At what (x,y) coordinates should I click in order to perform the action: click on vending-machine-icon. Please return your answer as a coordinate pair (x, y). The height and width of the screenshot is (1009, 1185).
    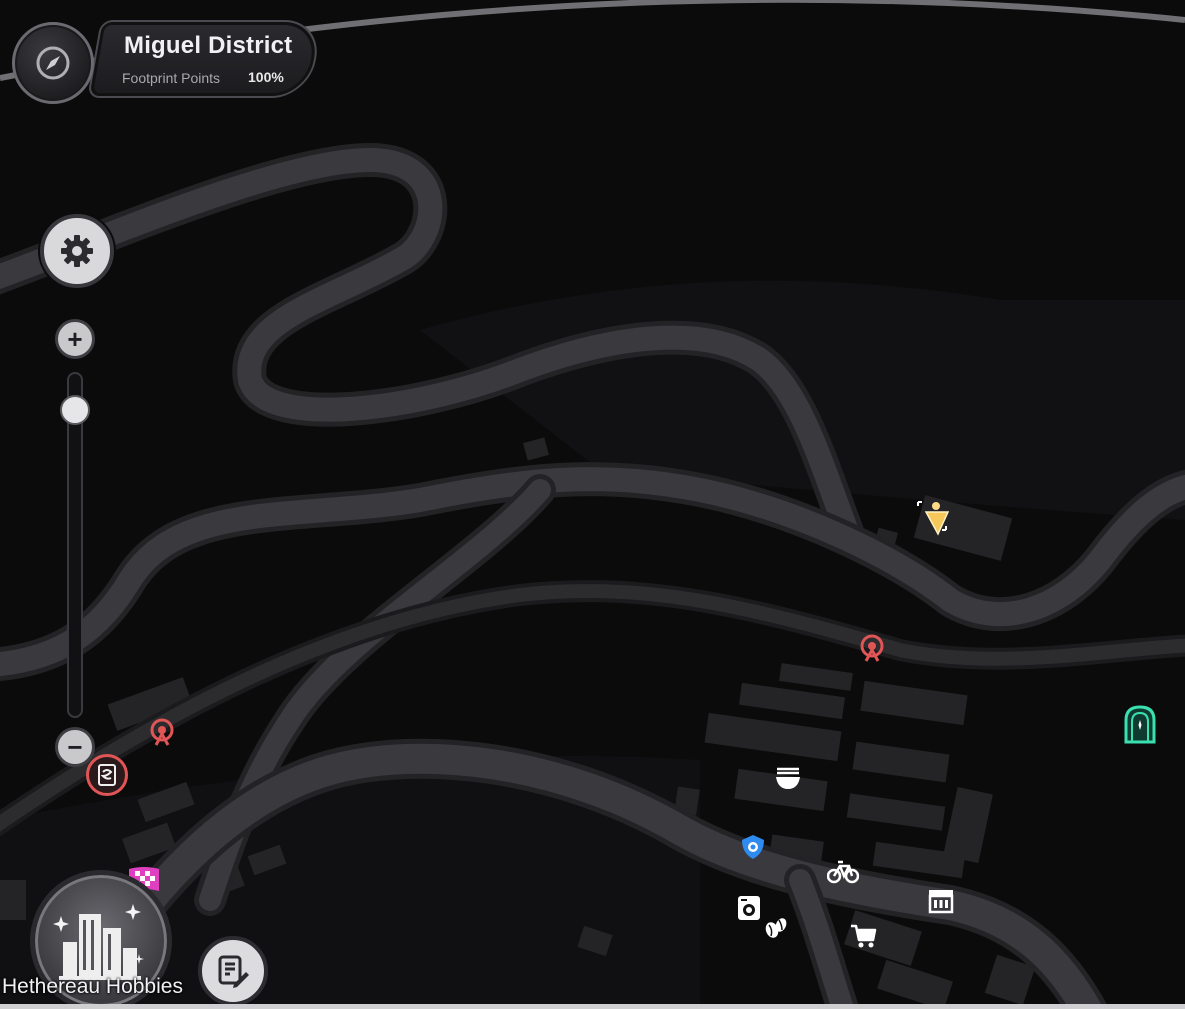
    Looking at the image, I should click on (107, 775).